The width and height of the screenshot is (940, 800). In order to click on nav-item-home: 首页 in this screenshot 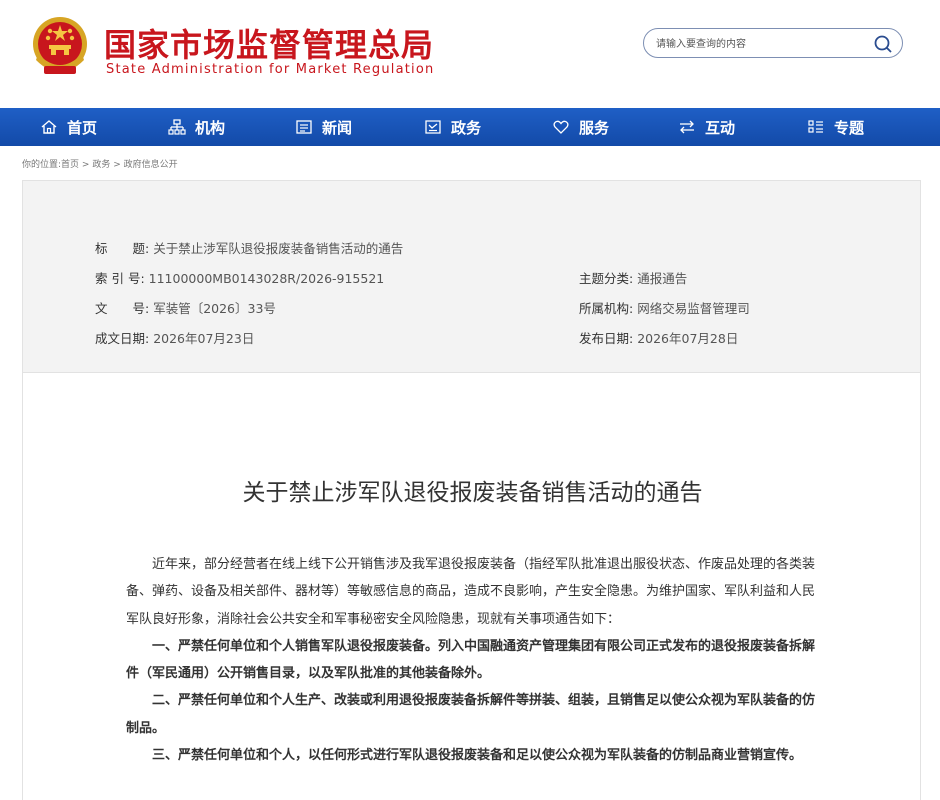, I will do `click(68, 127)`.